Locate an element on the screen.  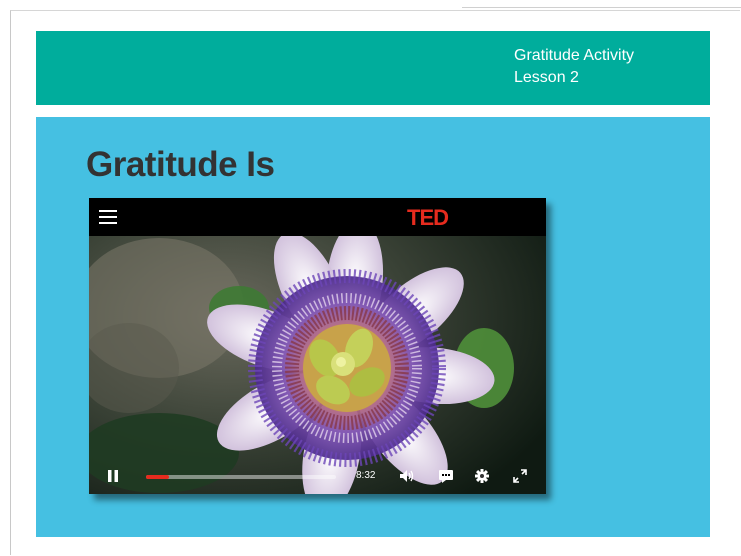
player-controls: 8:32 is located at coordinates (317, 477).